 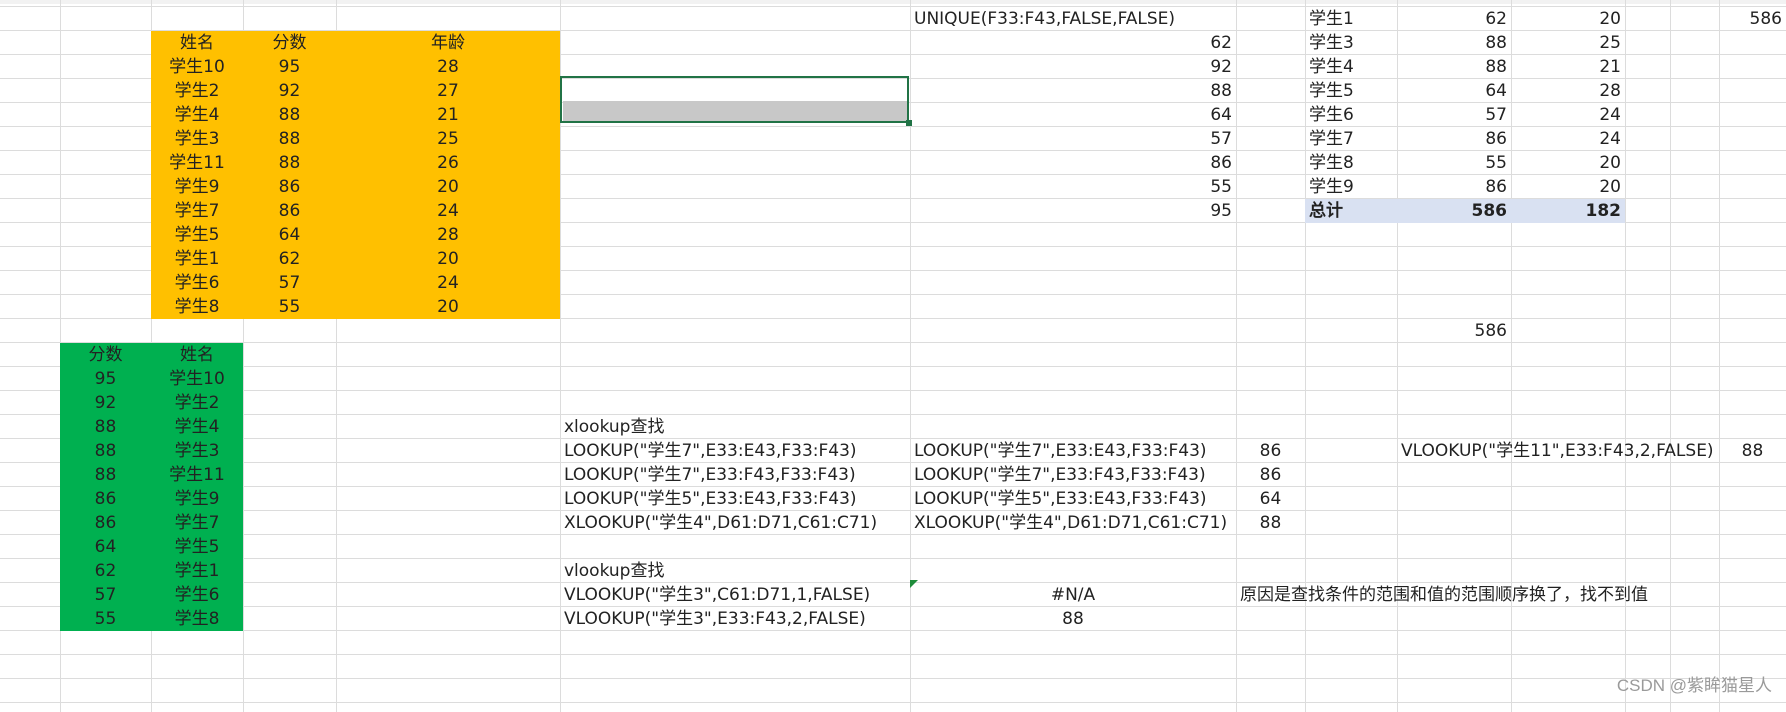 What do you see at coordinates (105, 547) in the screenshot?
I see `green-table-cell: 64` at bounding box center [105, 547].